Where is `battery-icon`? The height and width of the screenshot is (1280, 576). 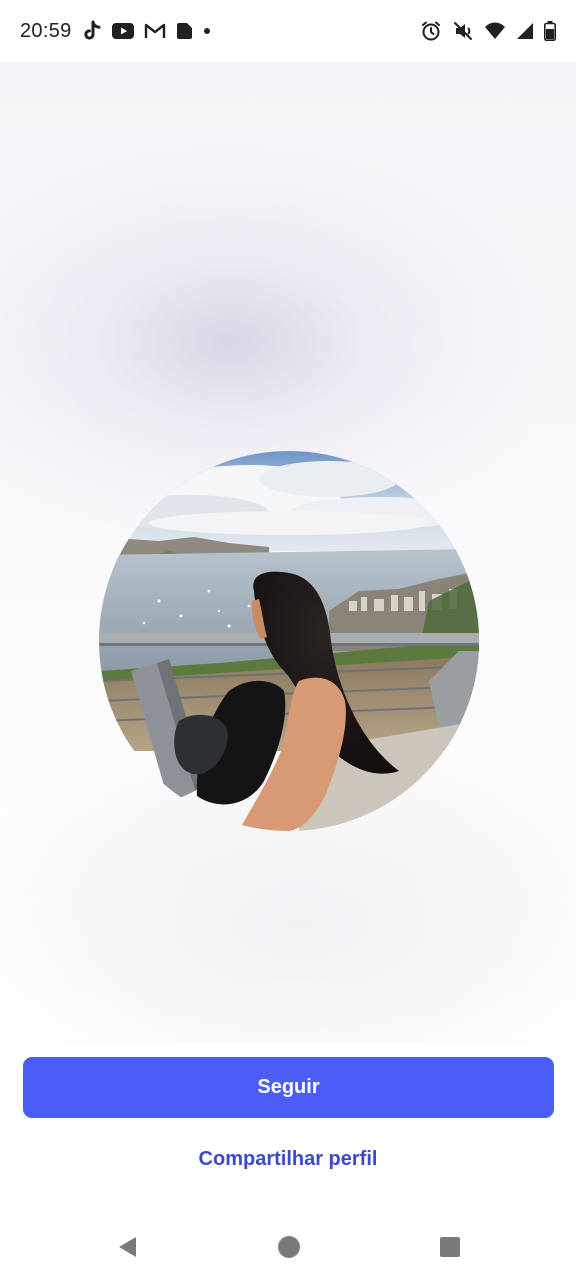
battery-icon is located at coordinates (550, 31).